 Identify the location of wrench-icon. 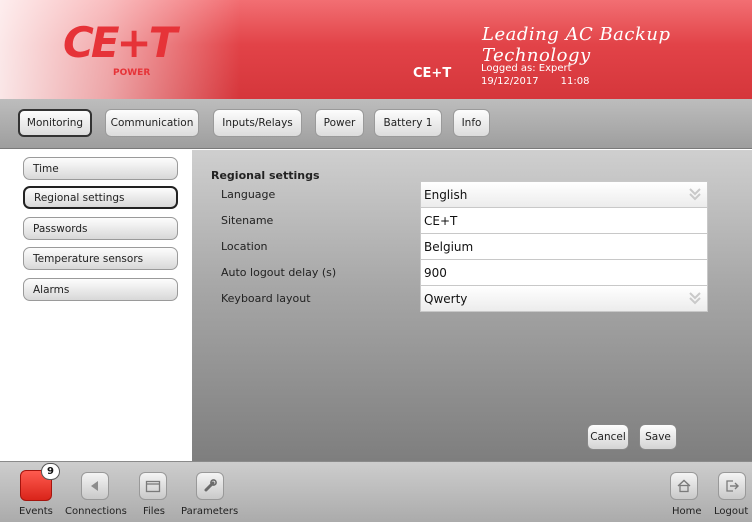
(210, 486).